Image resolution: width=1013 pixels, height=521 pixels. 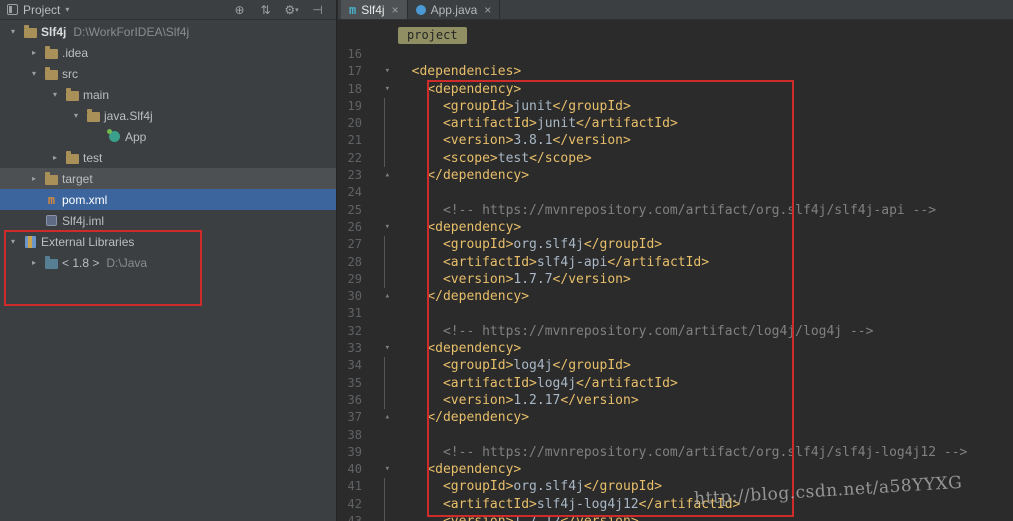 What do you see at coordinates (675, 158) in the screenshot?
I see `code-line-22: 22 <scope>test</scope>` at bounding box center [675, 158].